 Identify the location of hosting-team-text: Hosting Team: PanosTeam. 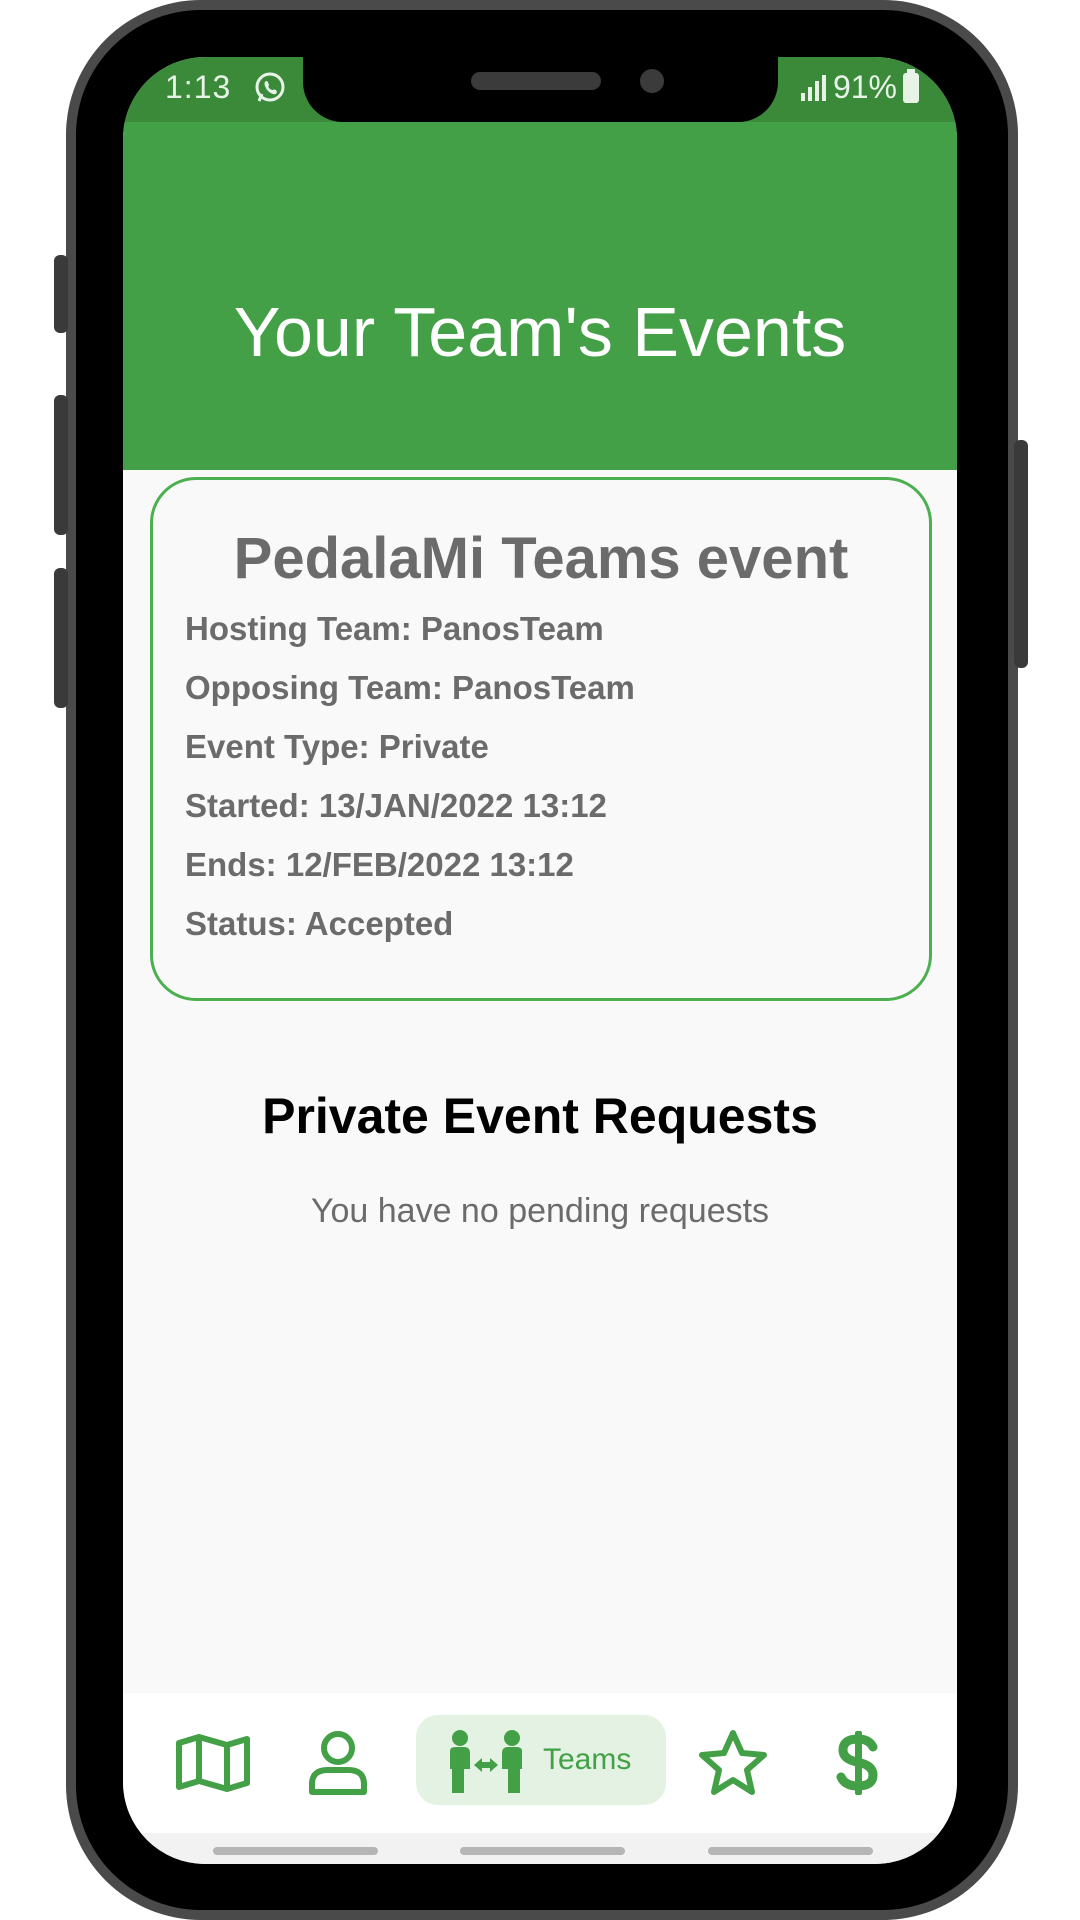
(394, 628).